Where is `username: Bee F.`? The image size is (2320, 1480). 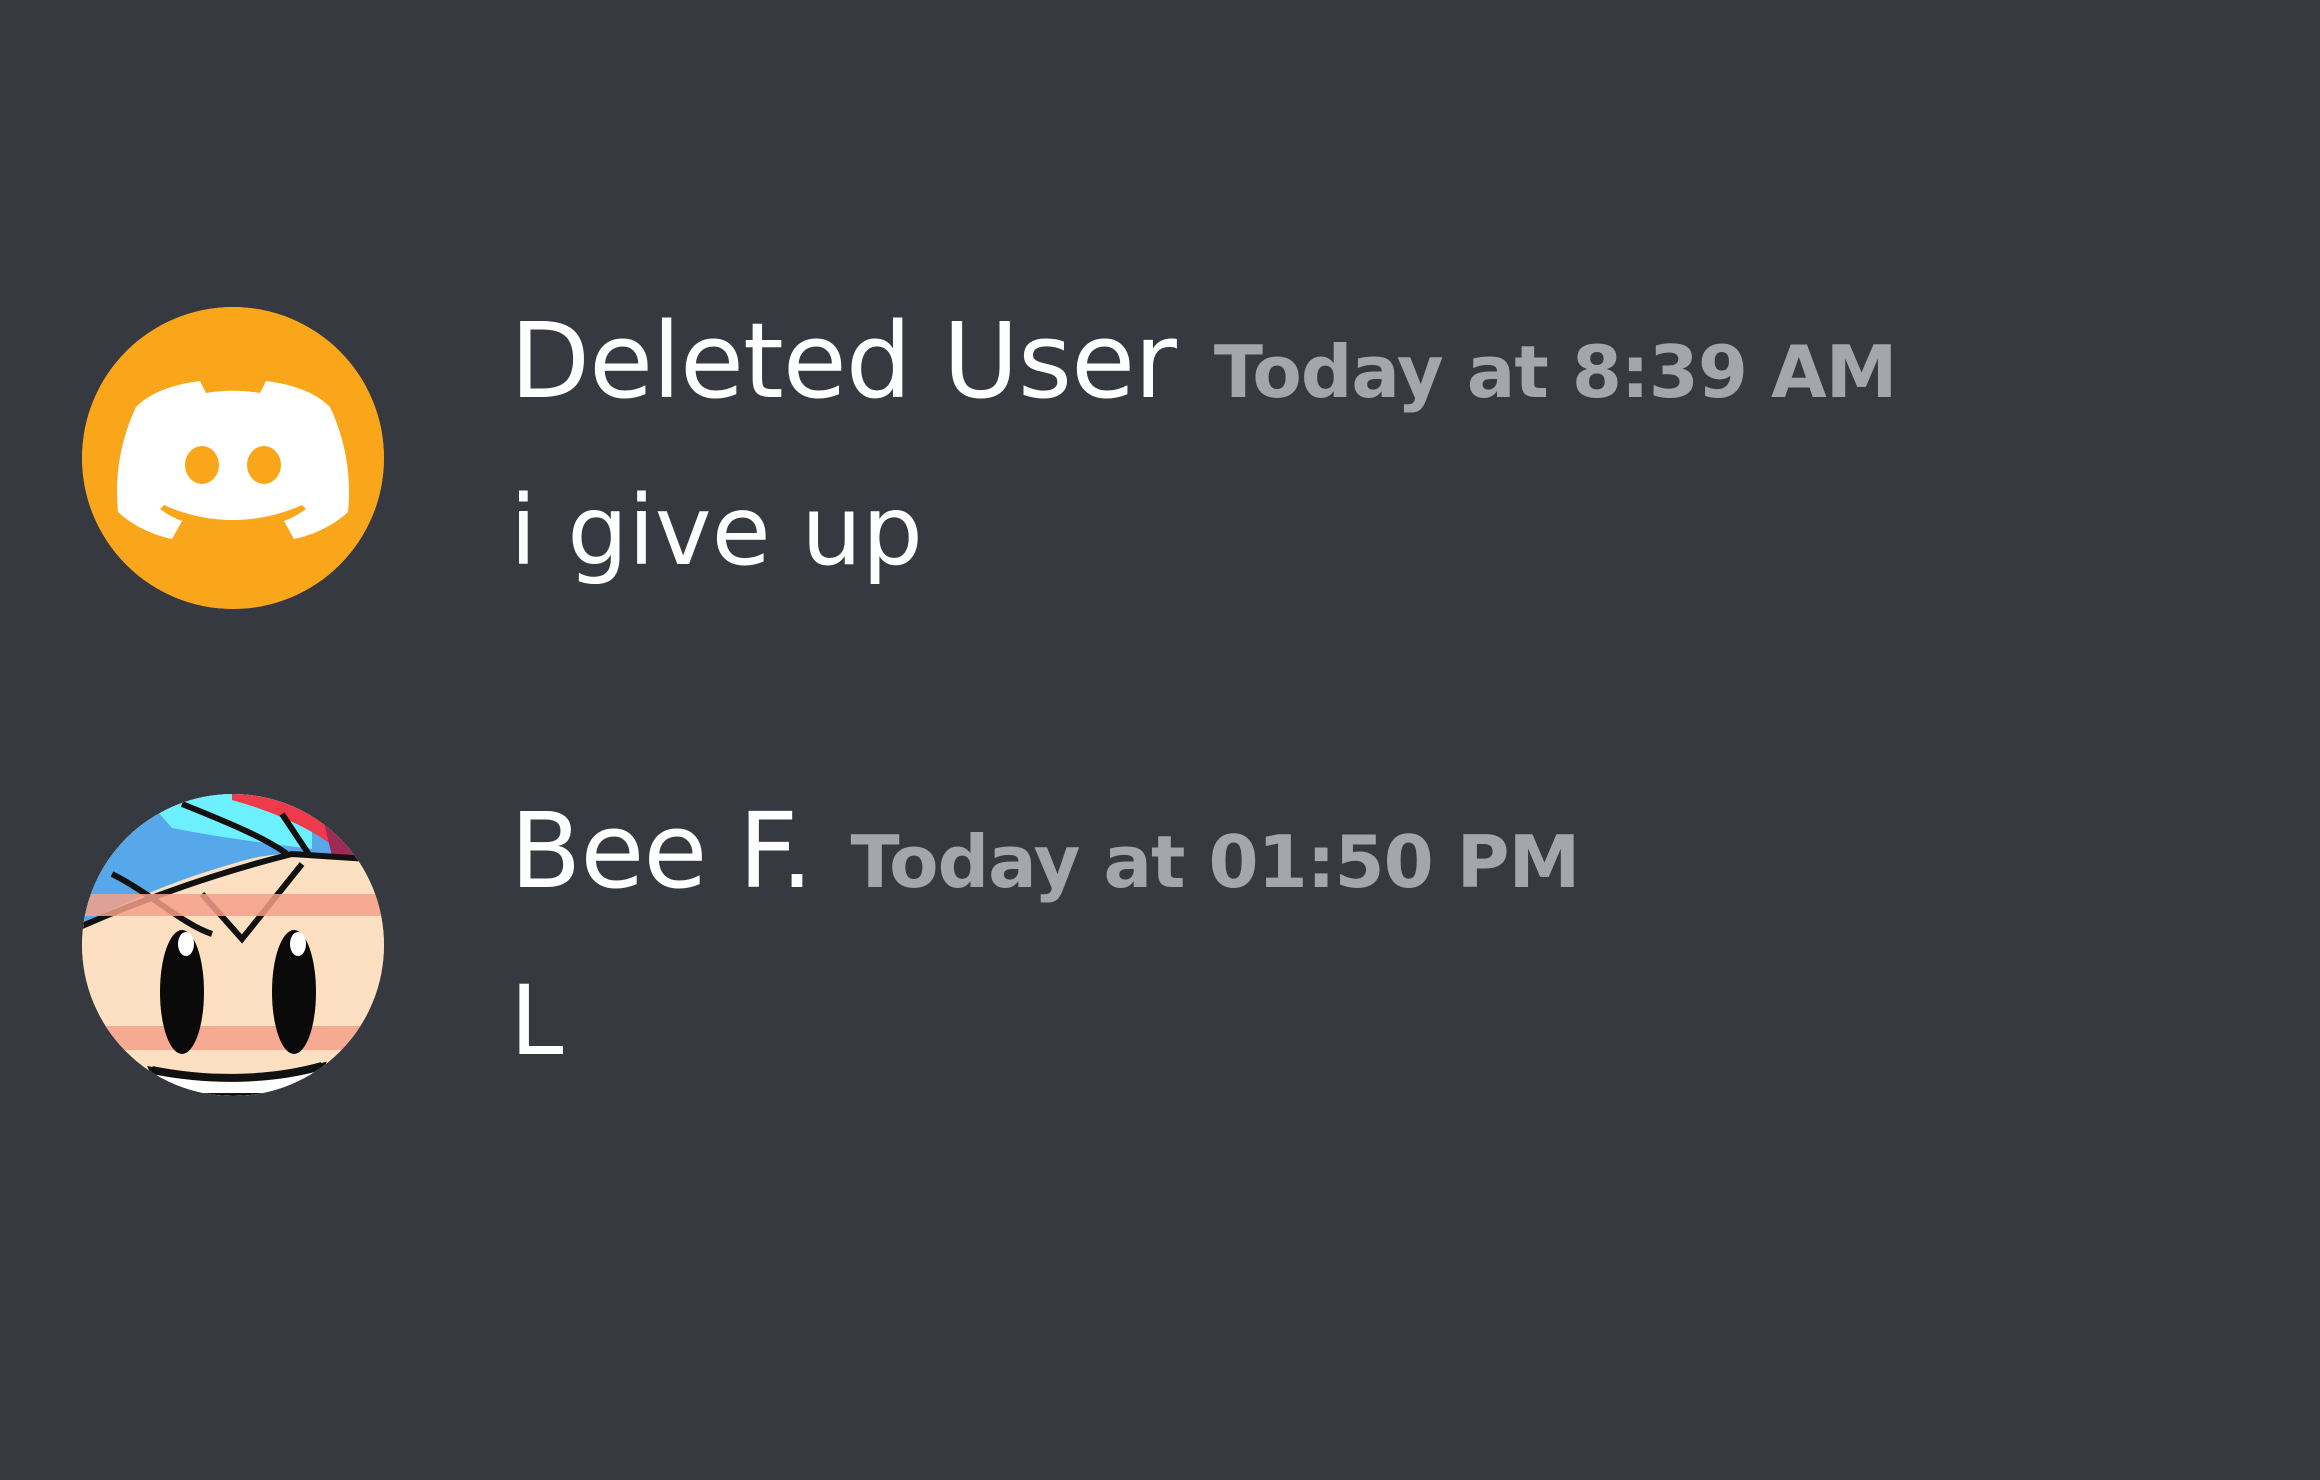
username: Bee F. is located at coordinates (662, 851).